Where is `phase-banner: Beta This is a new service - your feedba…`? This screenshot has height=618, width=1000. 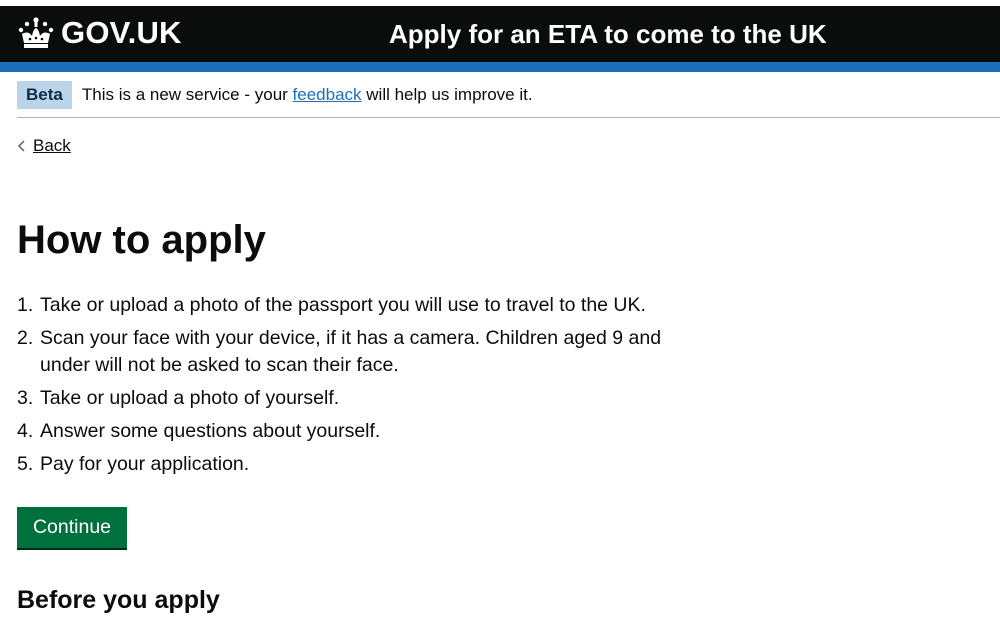
phase-banner: Beta This is a new service - your feedba… is located at coordinates (275, 95).